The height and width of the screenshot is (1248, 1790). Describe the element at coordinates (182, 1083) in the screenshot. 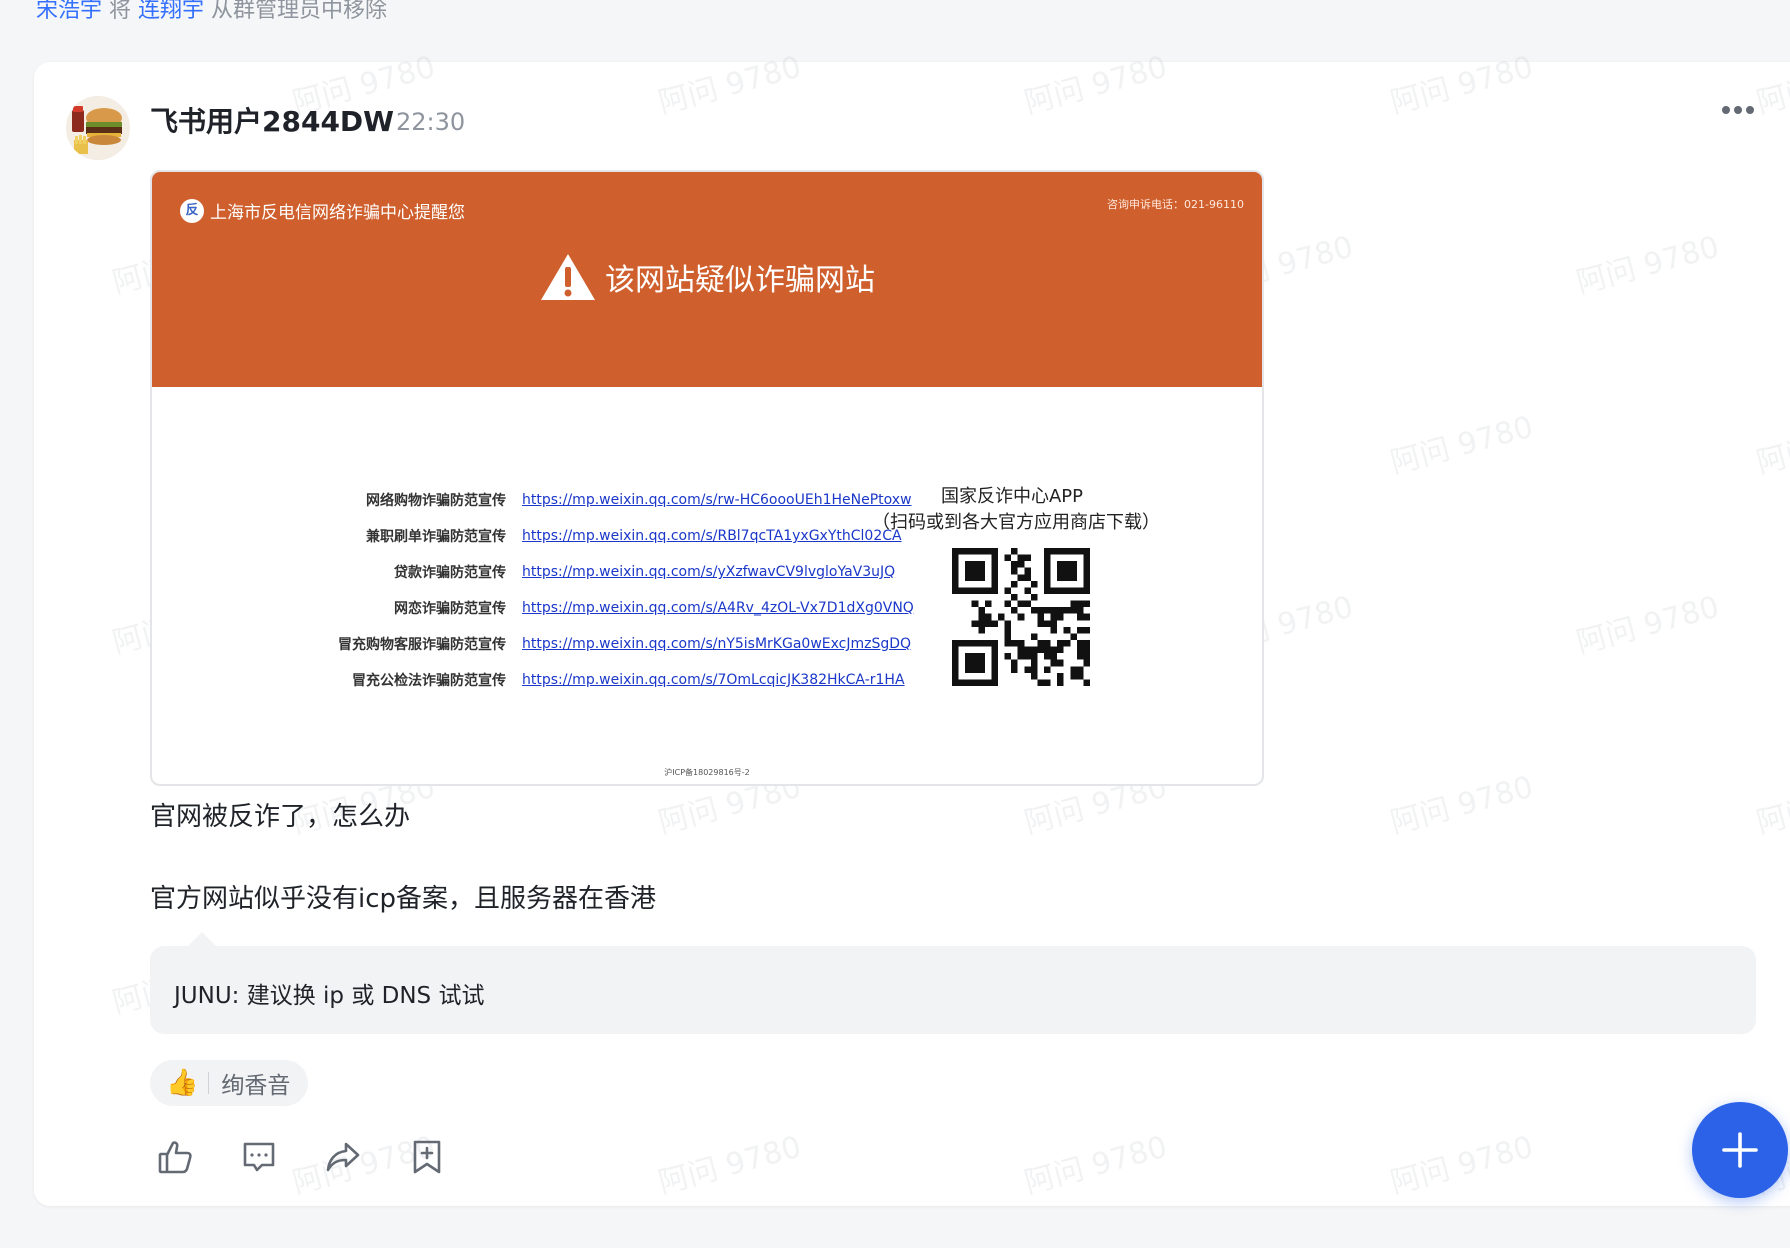

I see `thumbs-up-emoji-icon: 👍` at that location.